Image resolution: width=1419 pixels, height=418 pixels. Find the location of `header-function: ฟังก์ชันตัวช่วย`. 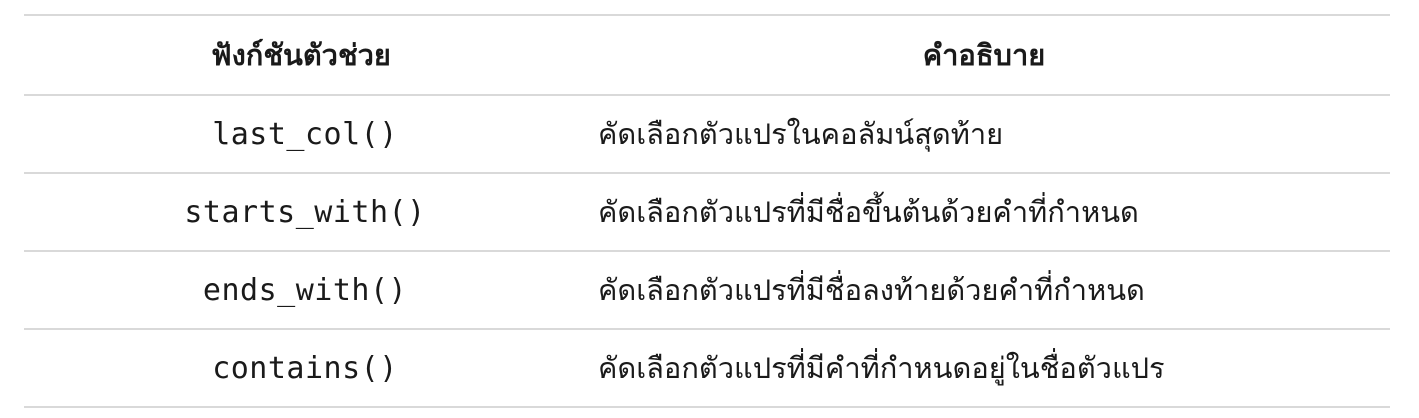

header-function: ฟังก์ชันตัวช่วย is located at coordinates (301, 55).